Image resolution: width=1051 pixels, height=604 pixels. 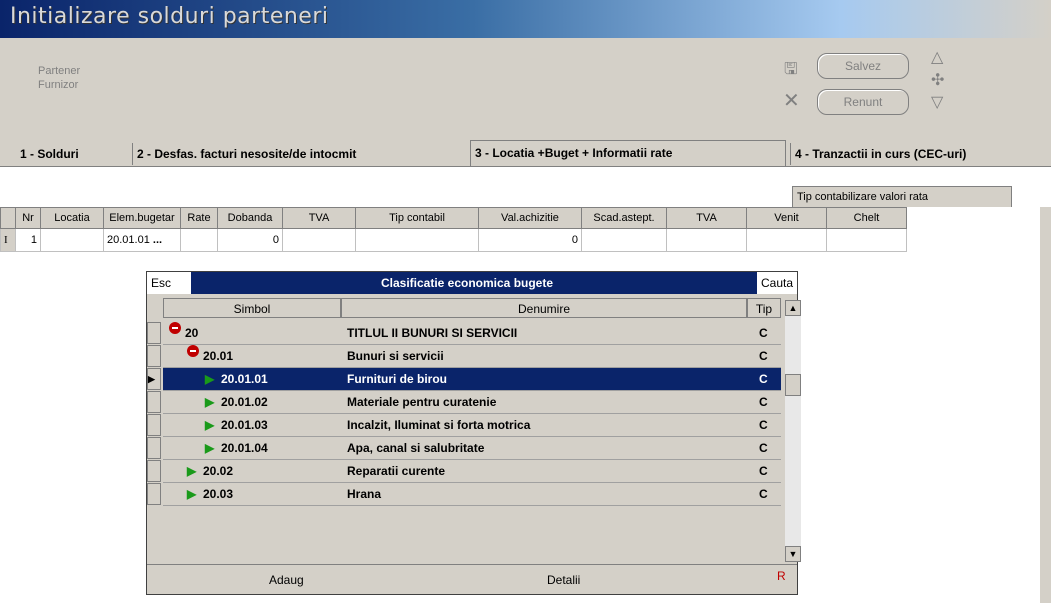 What do you see at coordinates (866, 218) in the screenshot?
I see `col-chelt: Chelt` at bounding box center [866, 218].